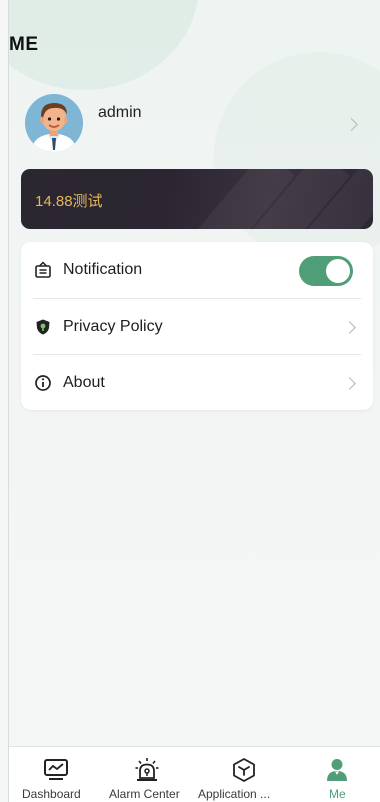 Image resolution: width=380 pixels, height=802 pixels. I want to click on settings-item-privacy-policy: Privacy Policy, so click(197, 327).